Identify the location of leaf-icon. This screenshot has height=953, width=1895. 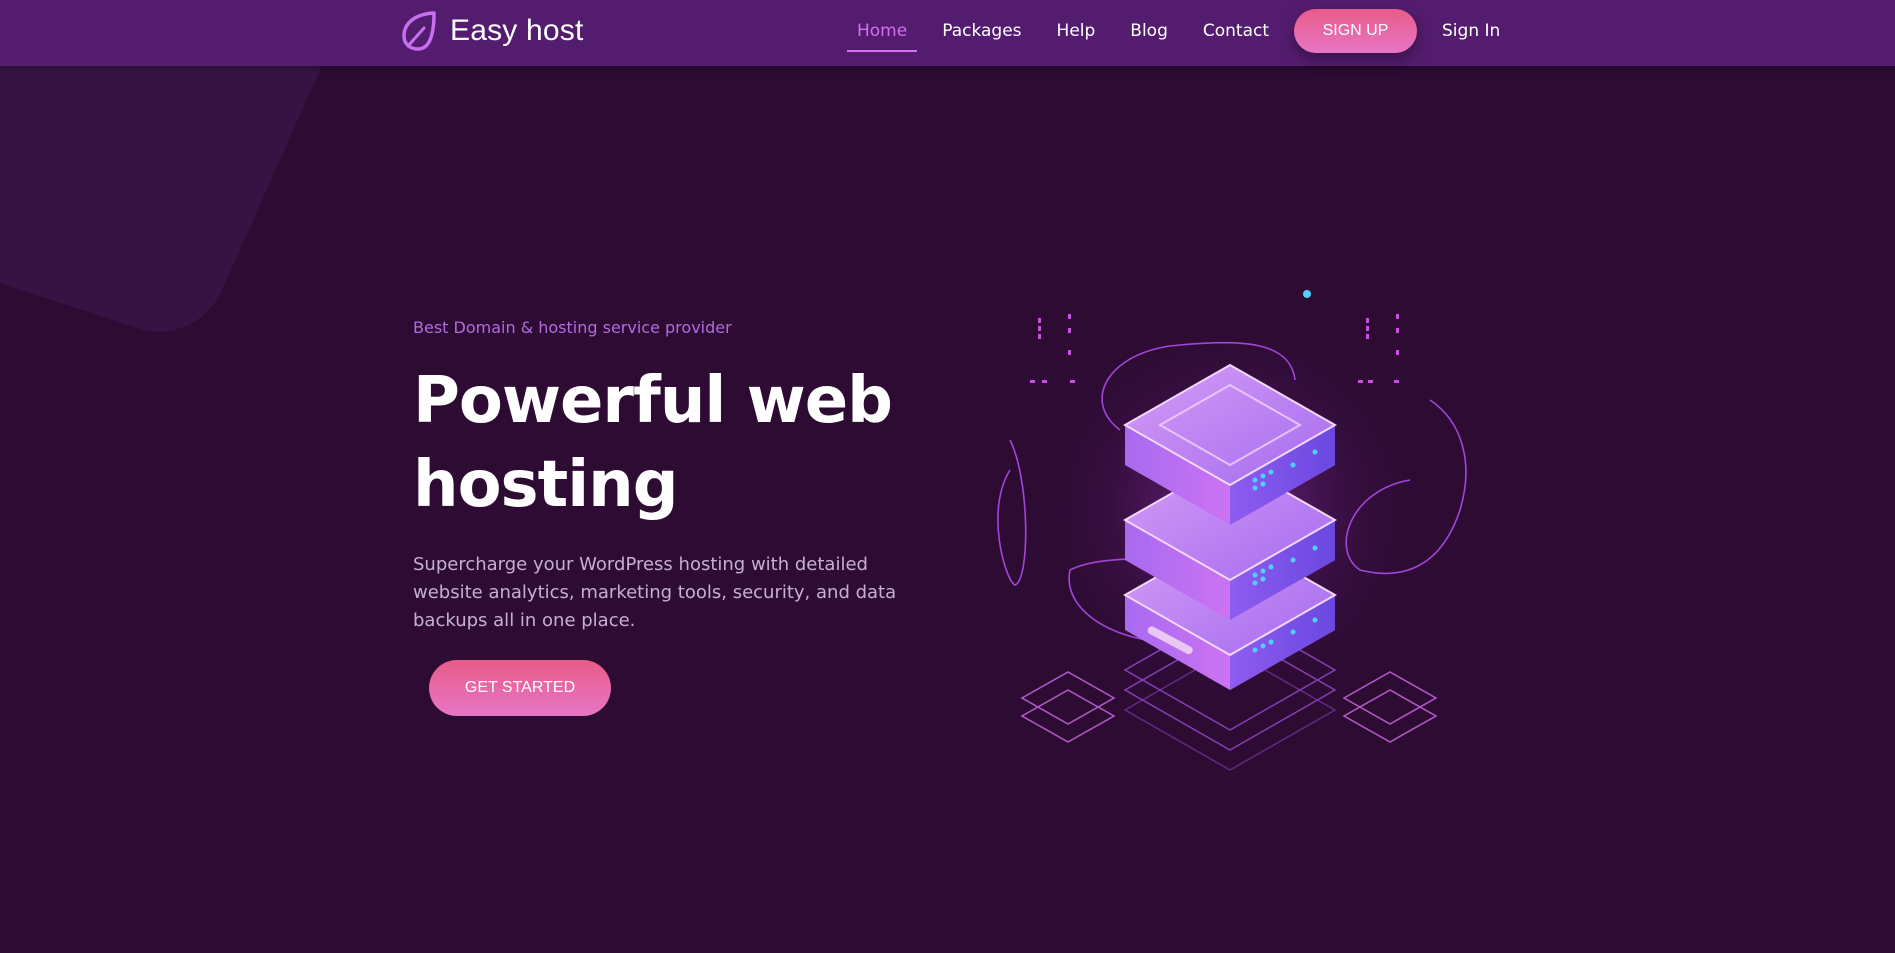
(419, 31).